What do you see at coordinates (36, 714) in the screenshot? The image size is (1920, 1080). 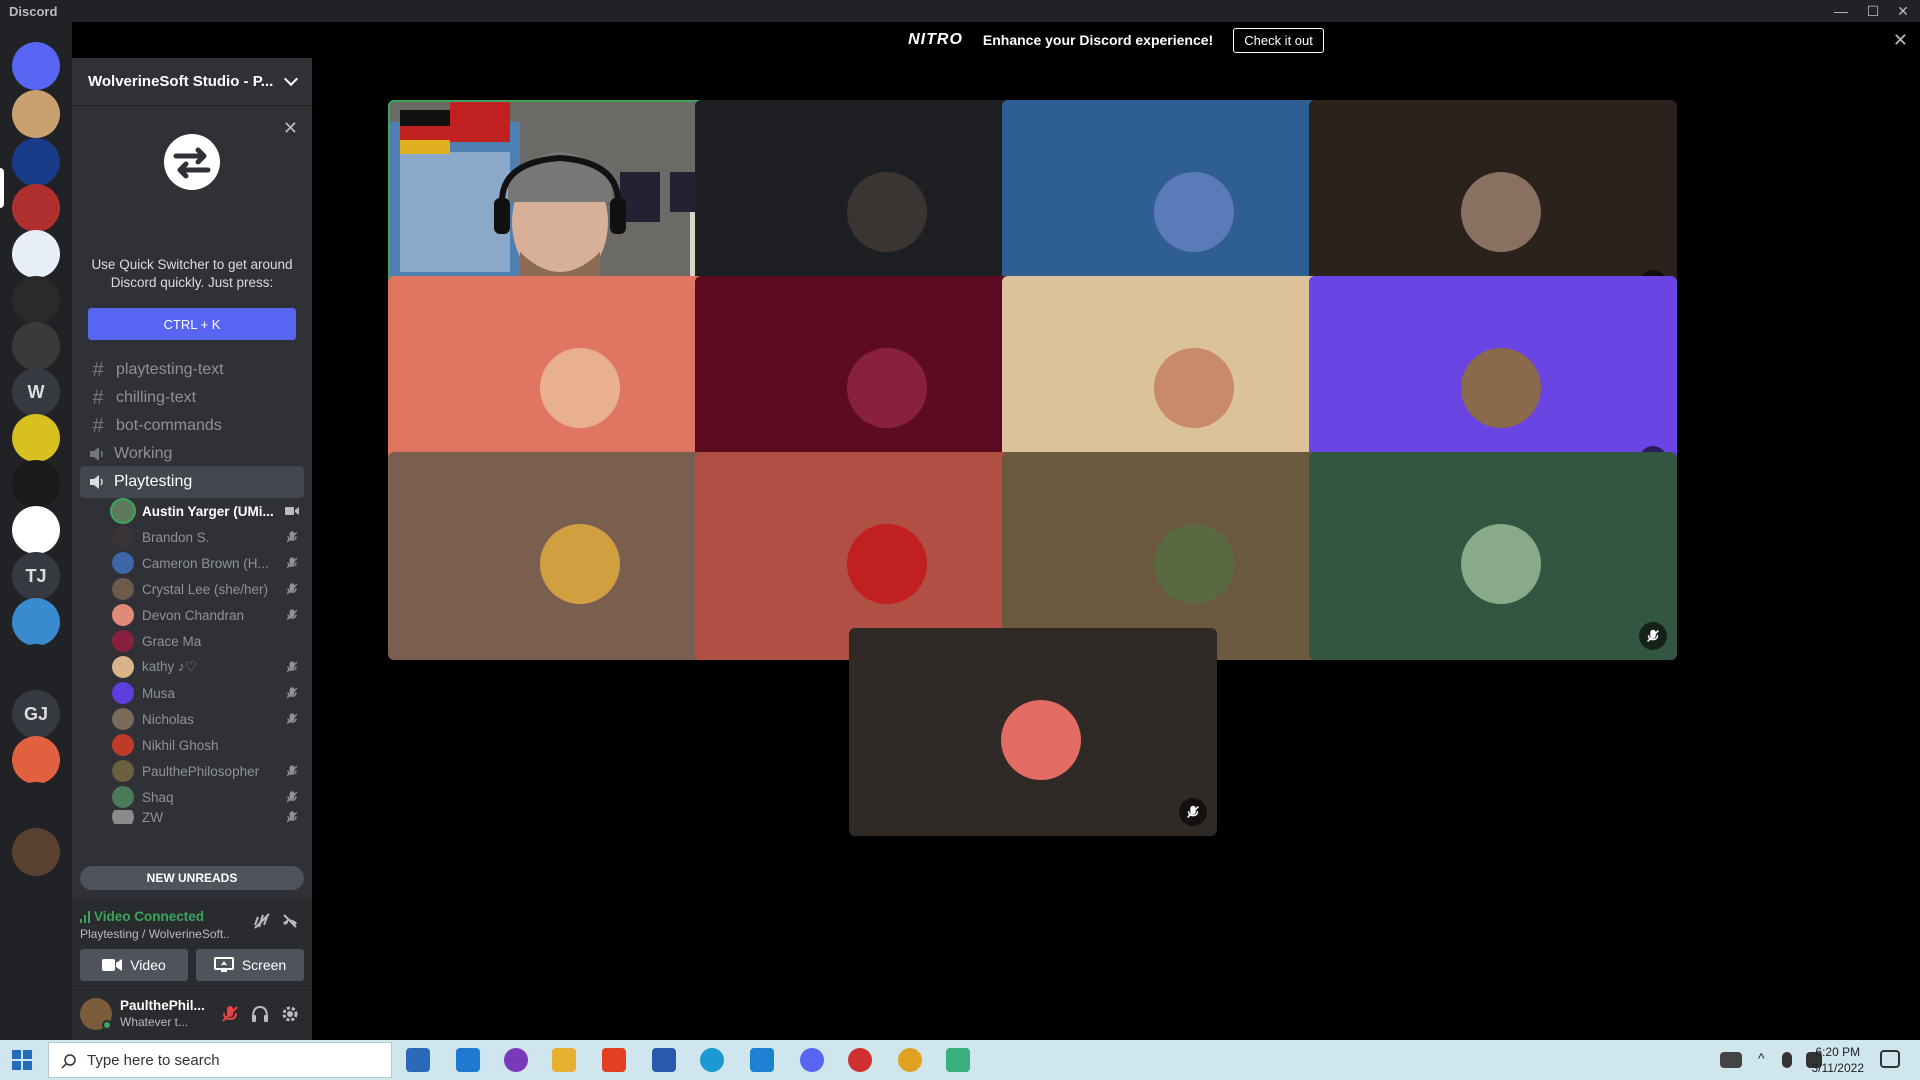 I see `server-icon: GJ` at bounding box center [36, 714].